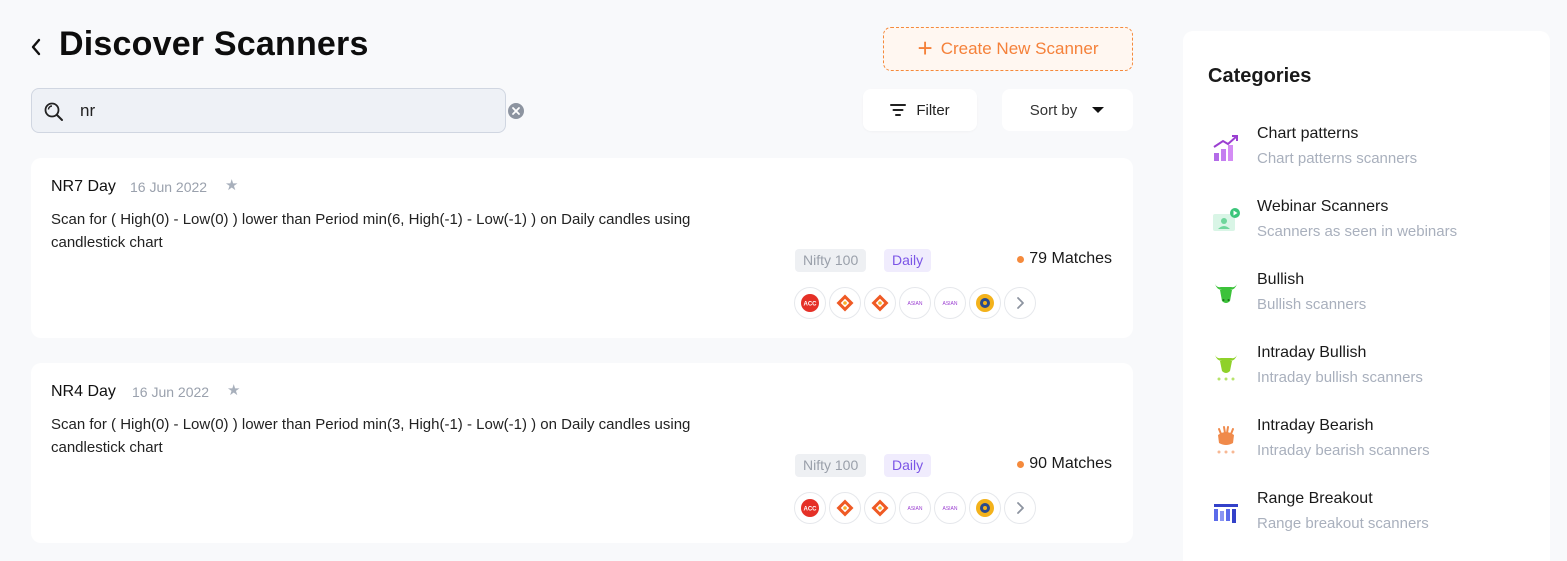 The height and width of the screenshot is (561, 1567). I want to click on search-icon, so click(53, 111).